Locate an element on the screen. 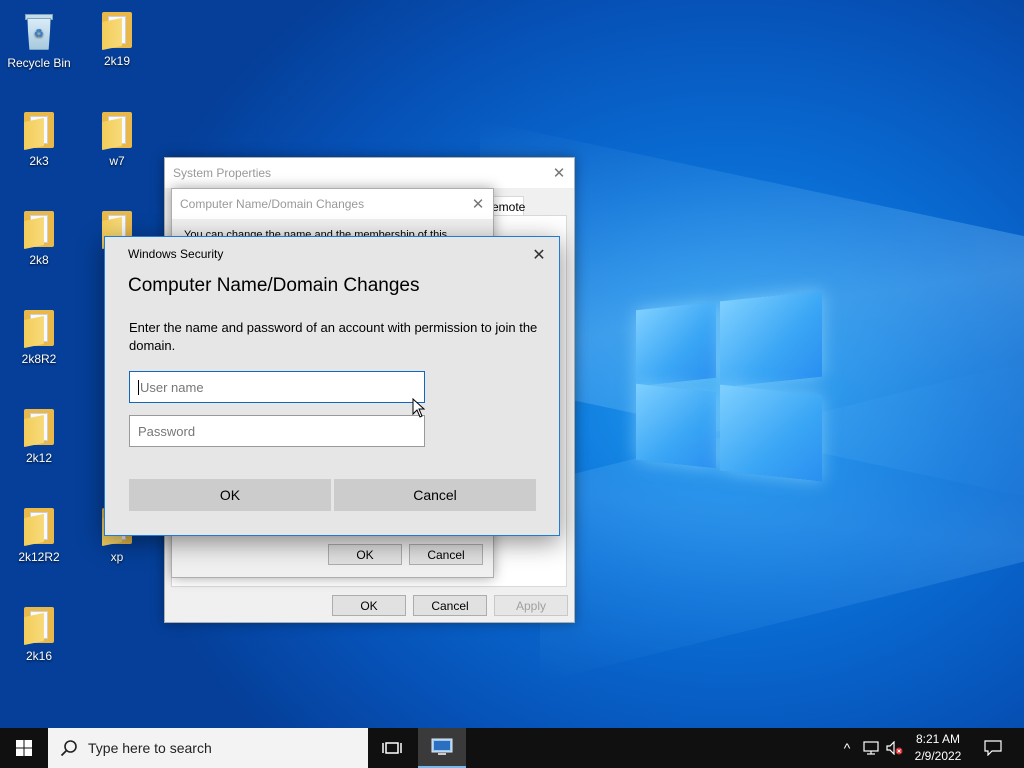 This screenshot has height=768, width=1024. desktop-icon-2k12r2: 2k12R2 is located at coordinates (39, 535).